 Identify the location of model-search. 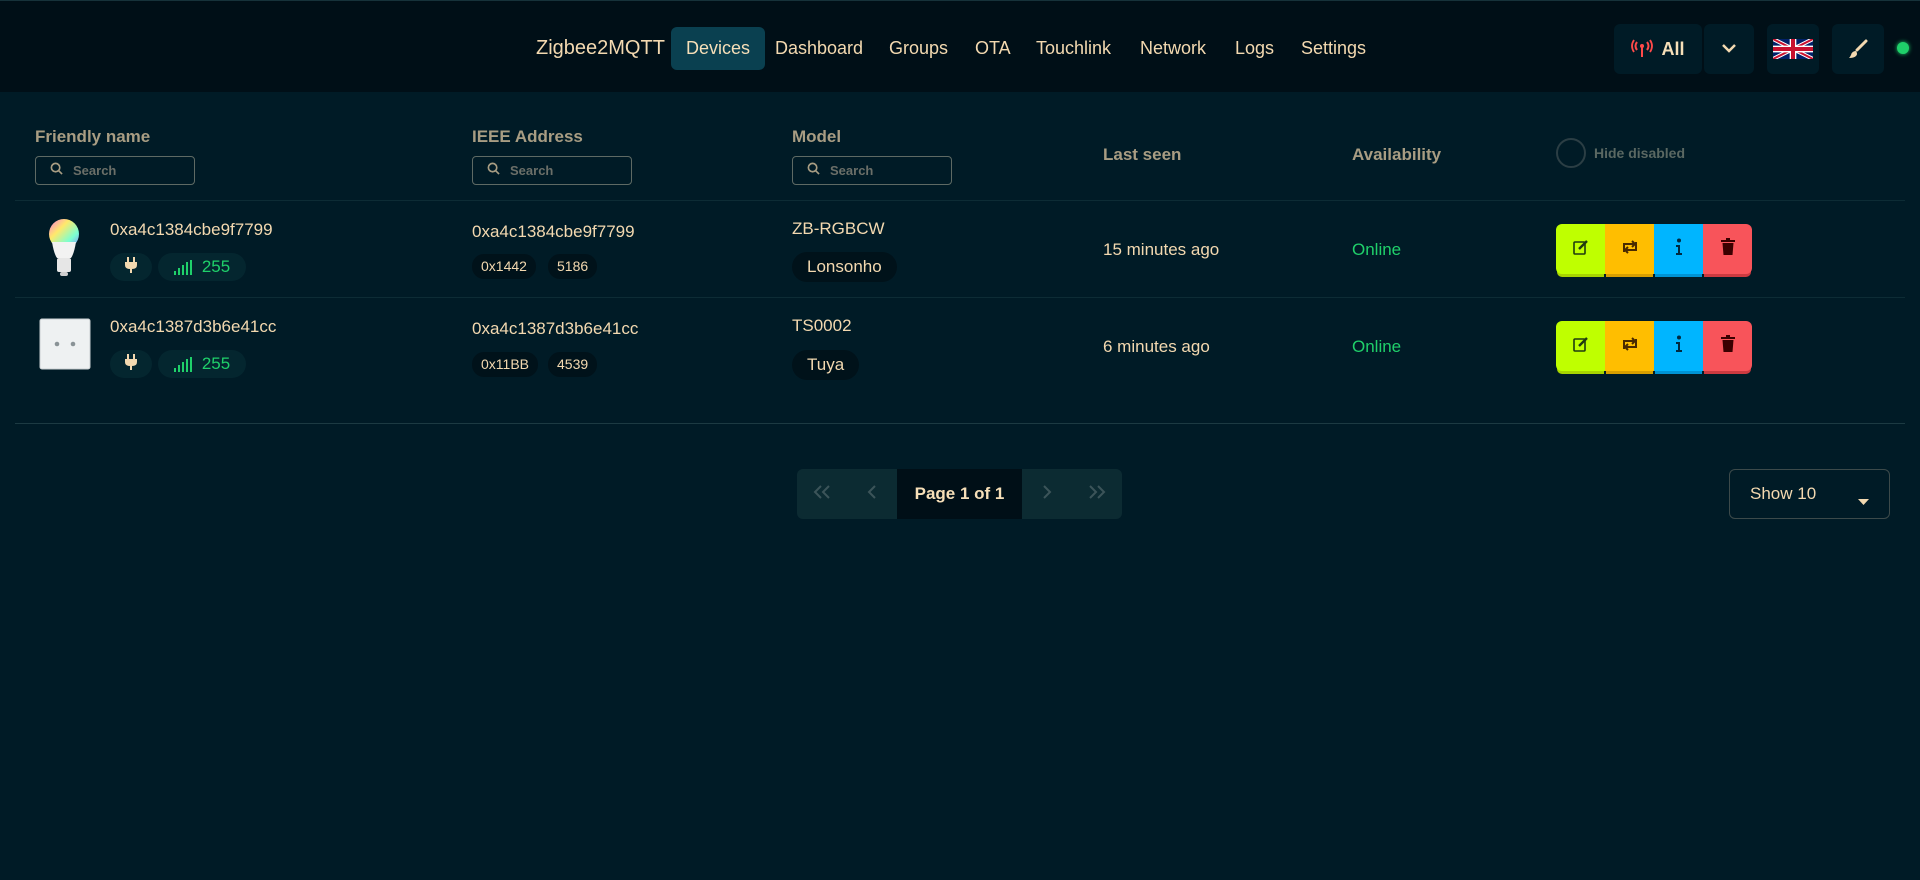
(872, 170).